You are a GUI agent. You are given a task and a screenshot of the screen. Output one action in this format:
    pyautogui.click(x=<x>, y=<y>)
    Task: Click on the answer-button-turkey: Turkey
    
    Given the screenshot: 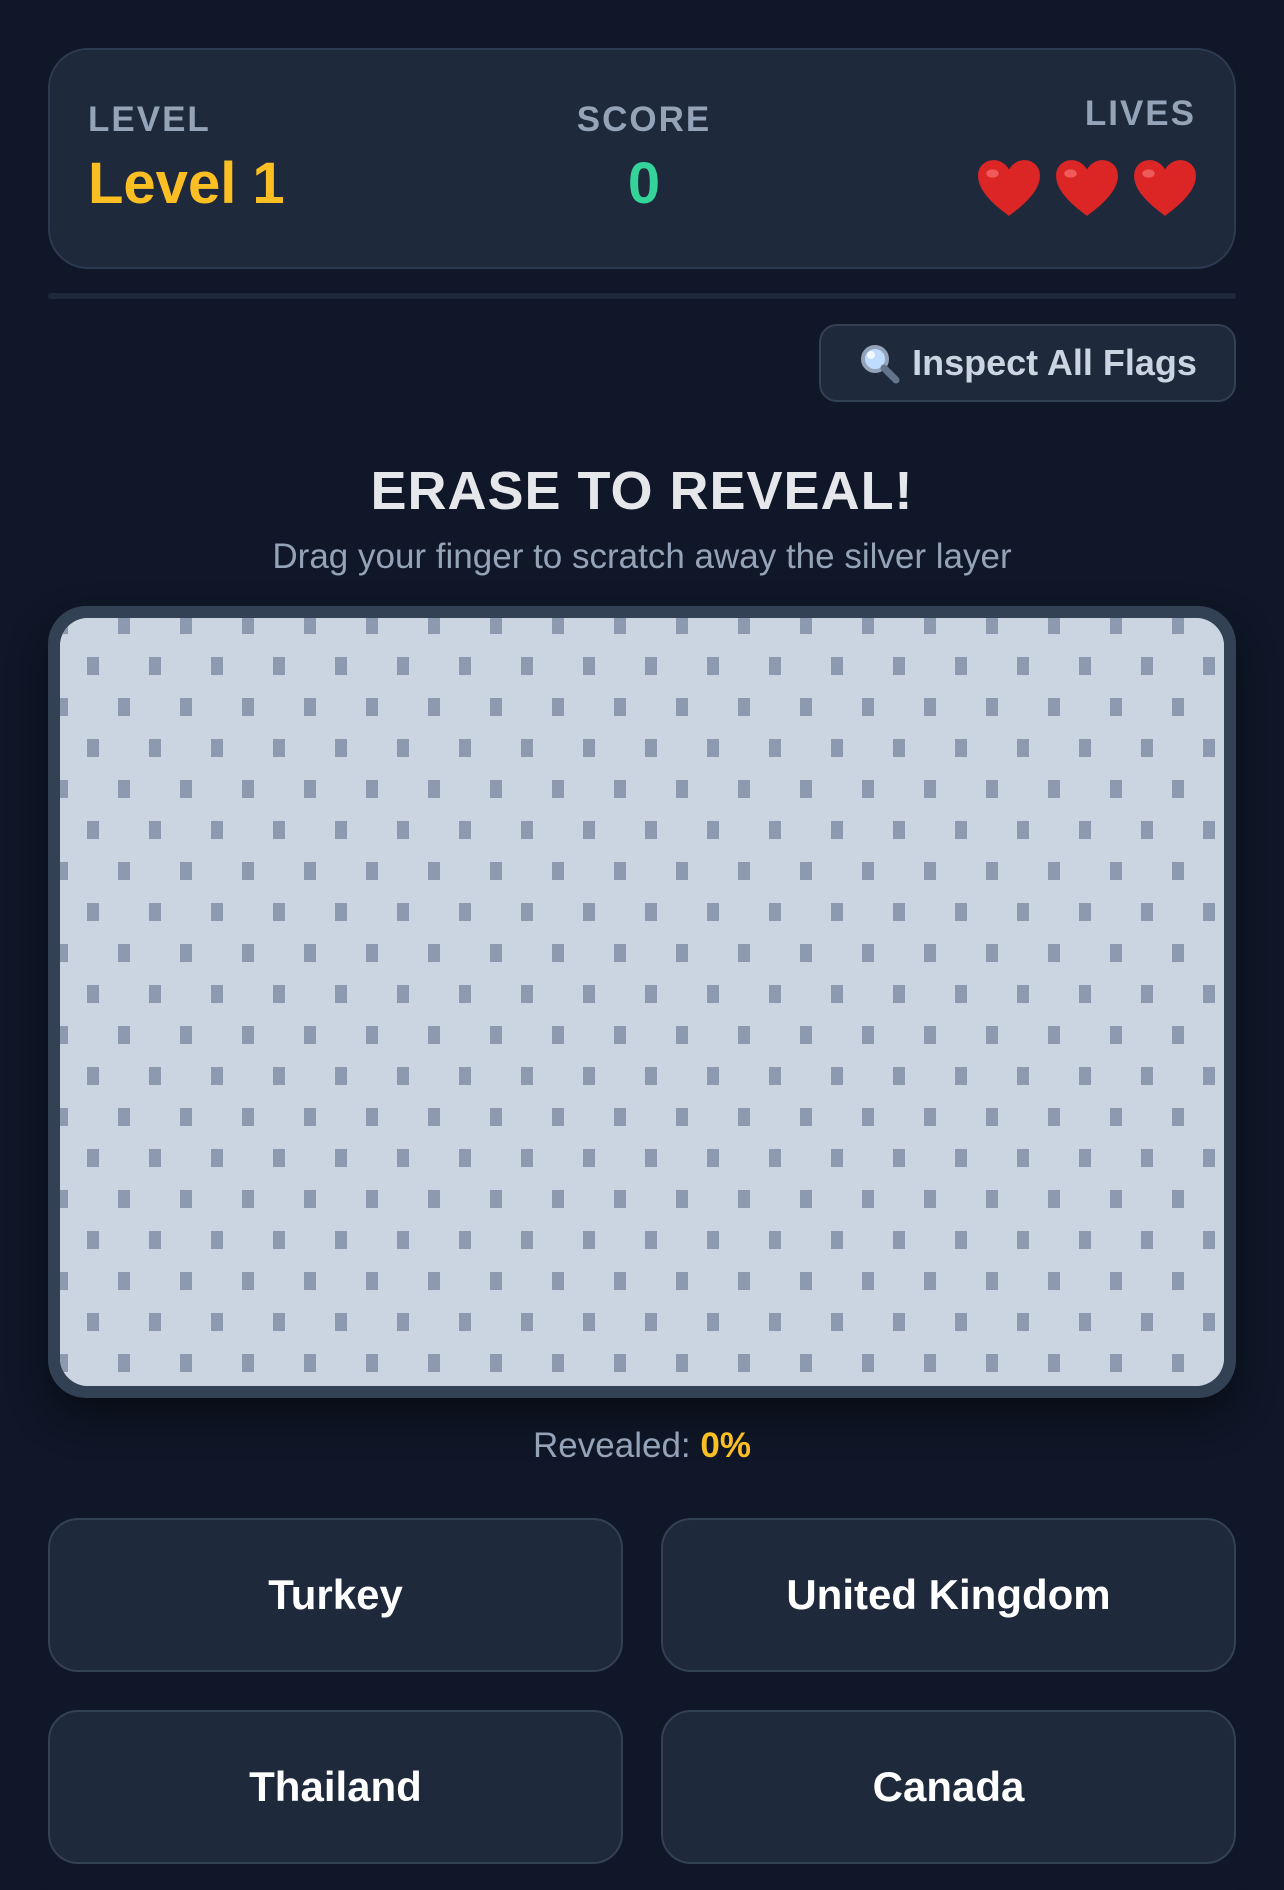 What is the action you would take?
    pyautogui.click(x=335, y=1595)
    